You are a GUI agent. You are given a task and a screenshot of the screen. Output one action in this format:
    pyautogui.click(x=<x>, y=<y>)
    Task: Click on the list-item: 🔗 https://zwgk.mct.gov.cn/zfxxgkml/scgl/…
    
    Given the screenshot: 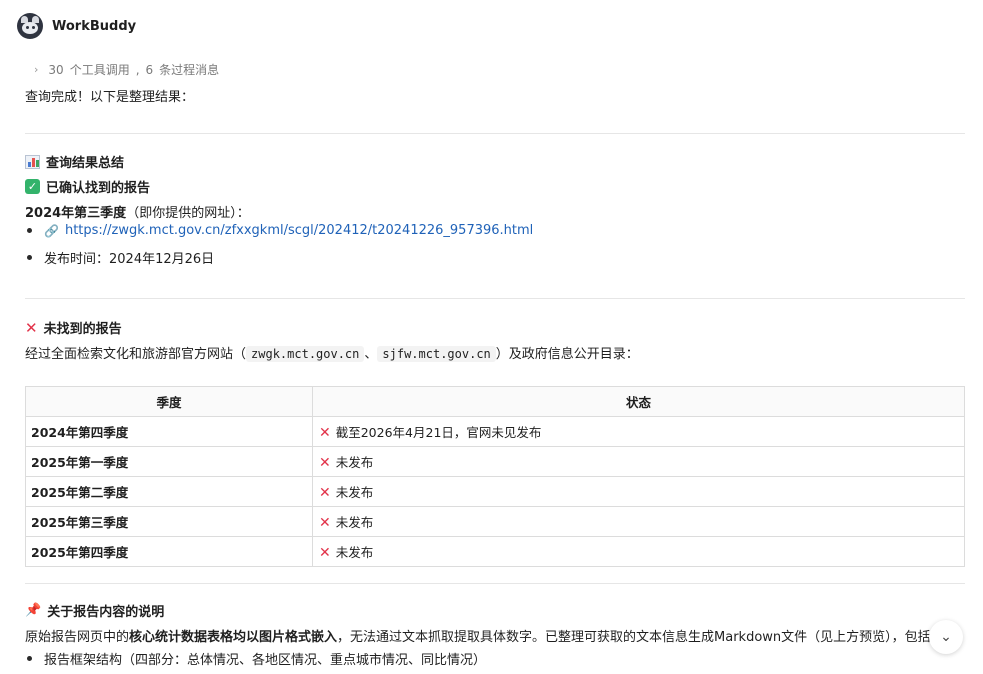 What is the action you would take?
    pyautogui.click(x=280, y=230)
    